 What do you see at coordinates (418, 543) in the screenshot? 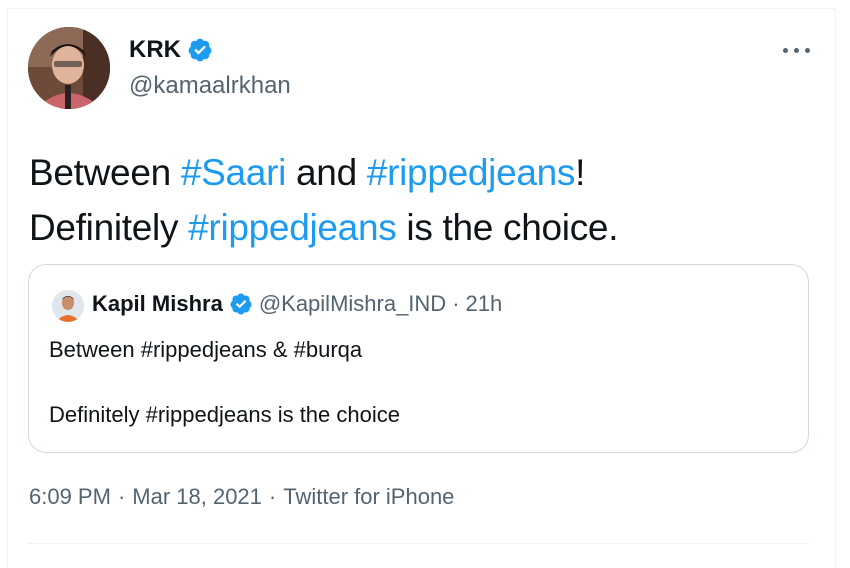
I see `divider` at bounding box center [418, 543].